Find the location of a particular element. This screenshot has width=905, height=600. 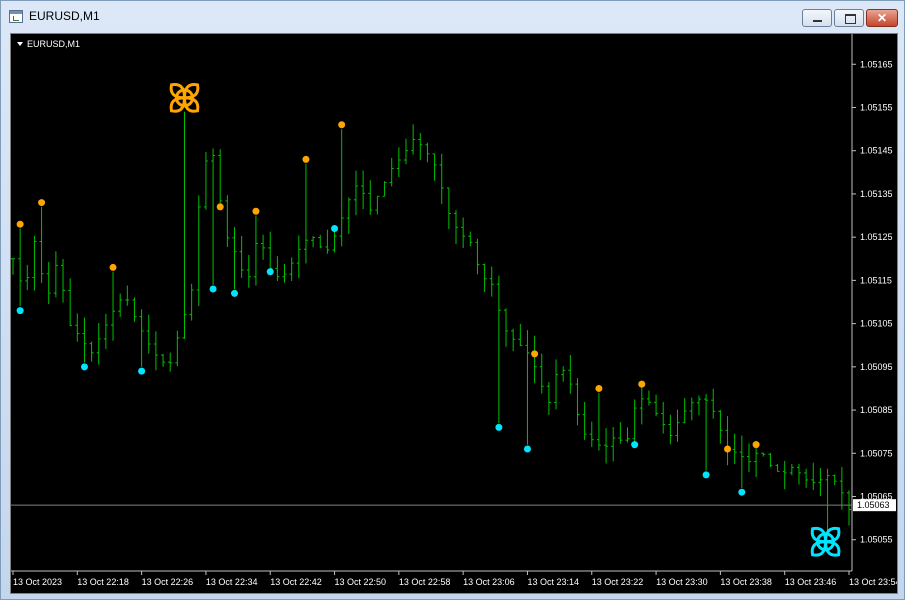

maximize-icon is located at coordinates (849, 18).